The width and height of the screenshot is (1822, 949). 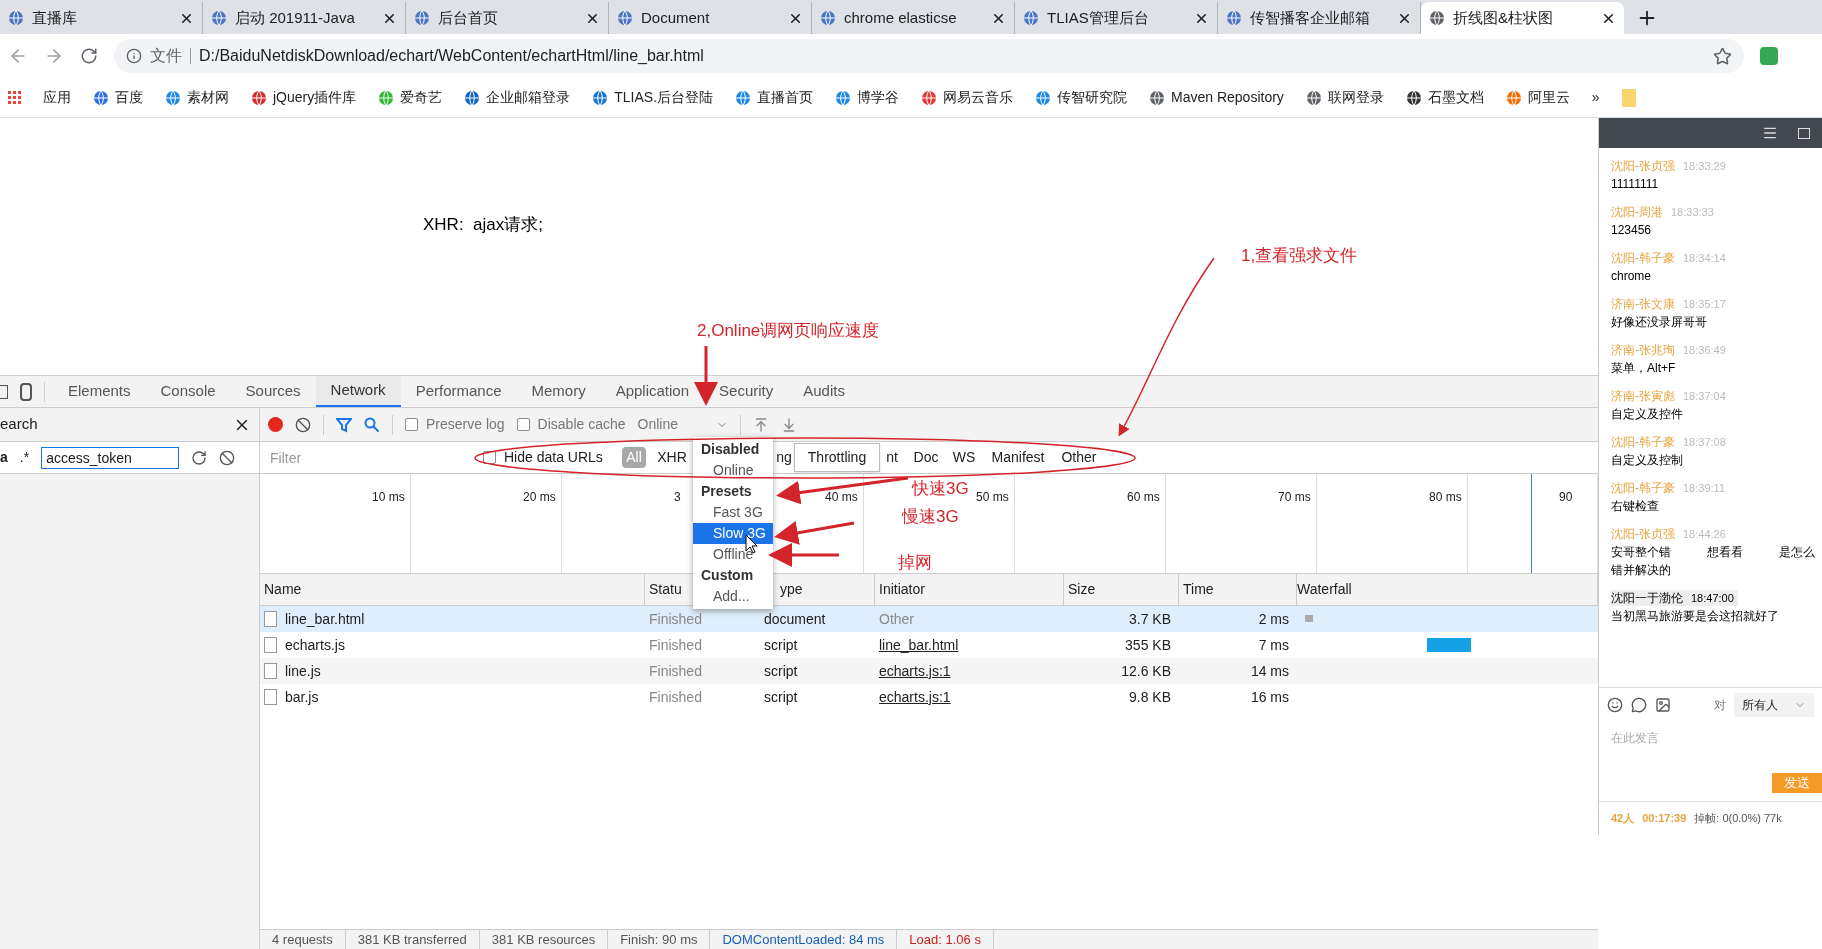 What do you see at coordinates (1146, 671) in the screenshot?
I see `size-text: 12.6 KB` at bounding box center [1146, 671].